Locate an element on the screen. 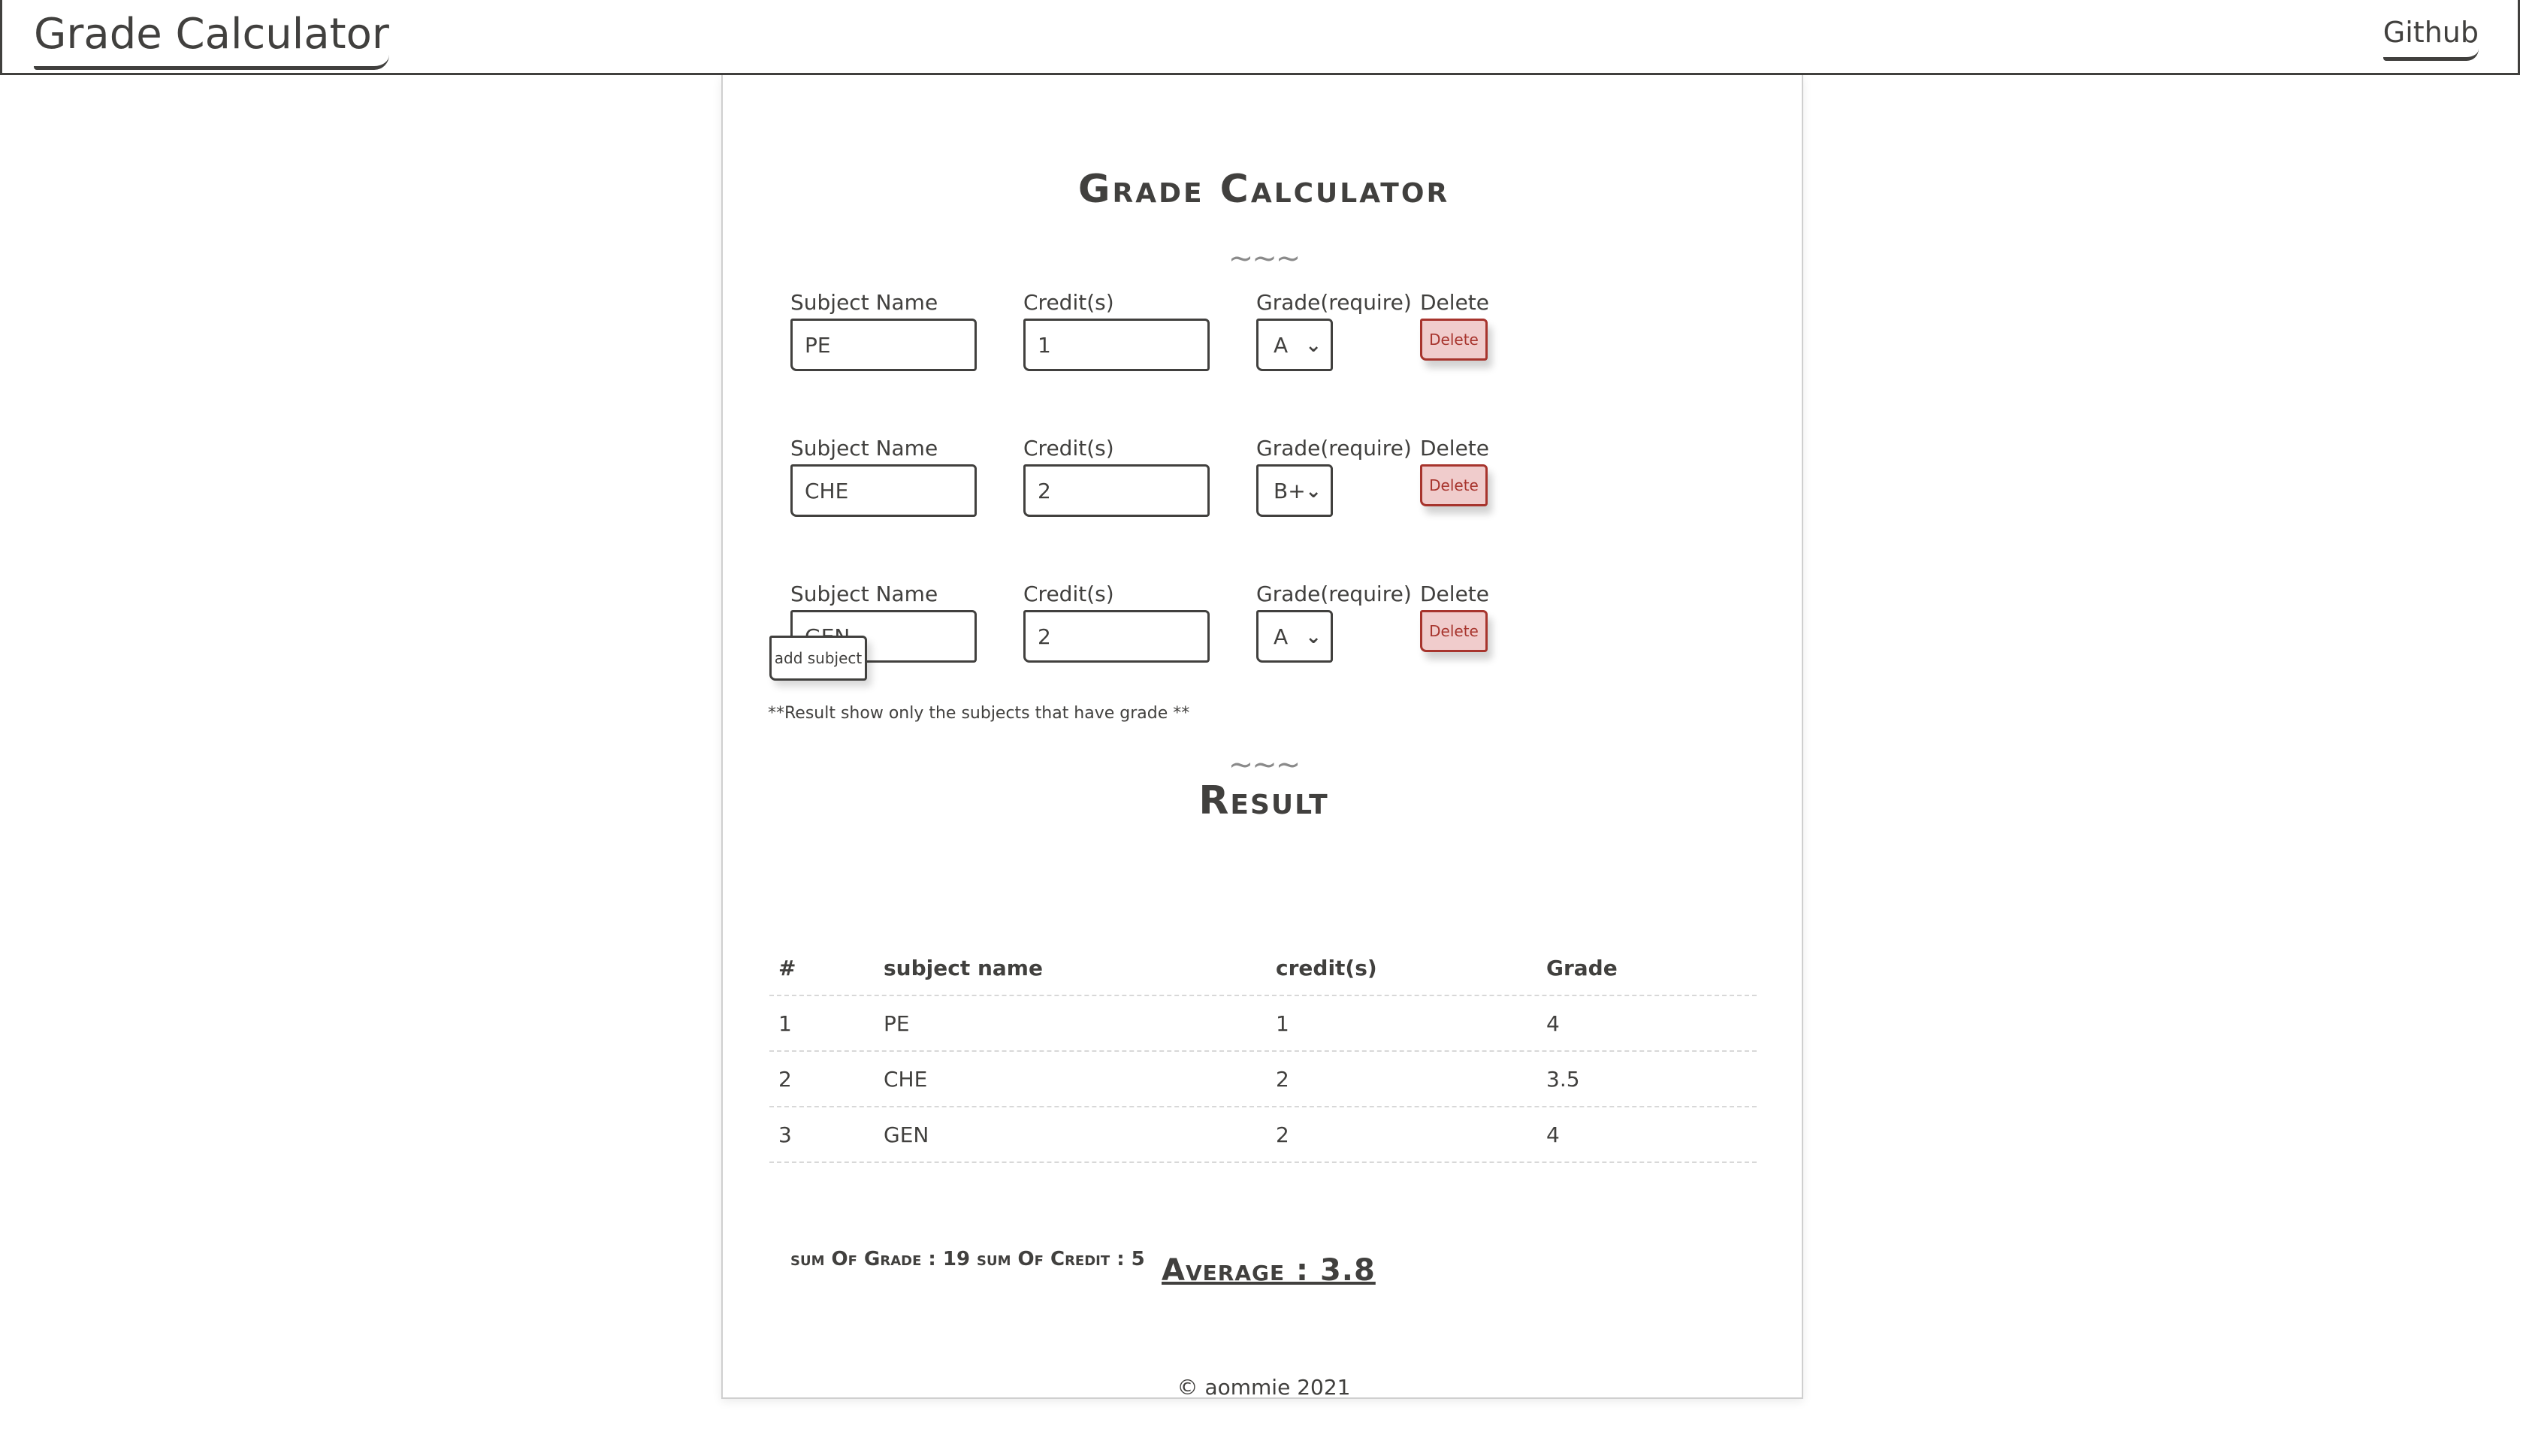  grade-select: B+ ⌄ is located at coordinates (1295, 490).